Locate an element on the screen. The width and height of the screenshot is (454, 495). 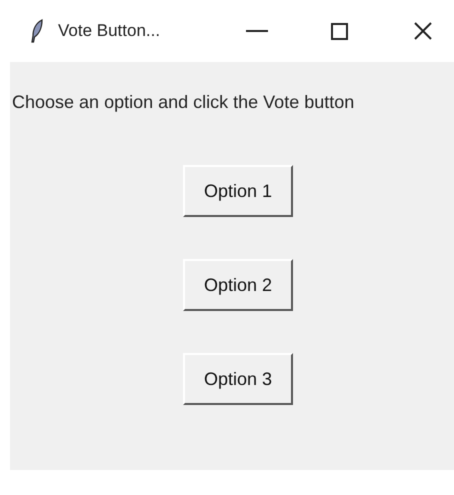
instruction-text: Choose an option and click the Vote button is located at coordinates (183, 102).